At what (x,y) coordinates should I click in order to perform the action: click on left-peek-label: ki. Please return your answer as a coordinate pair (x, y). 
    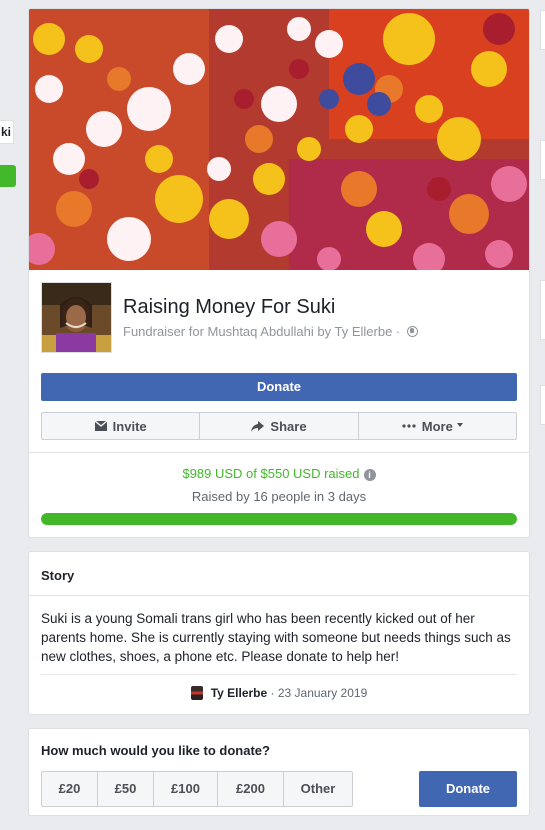
    Looking at the image, I should click on (7, 132).